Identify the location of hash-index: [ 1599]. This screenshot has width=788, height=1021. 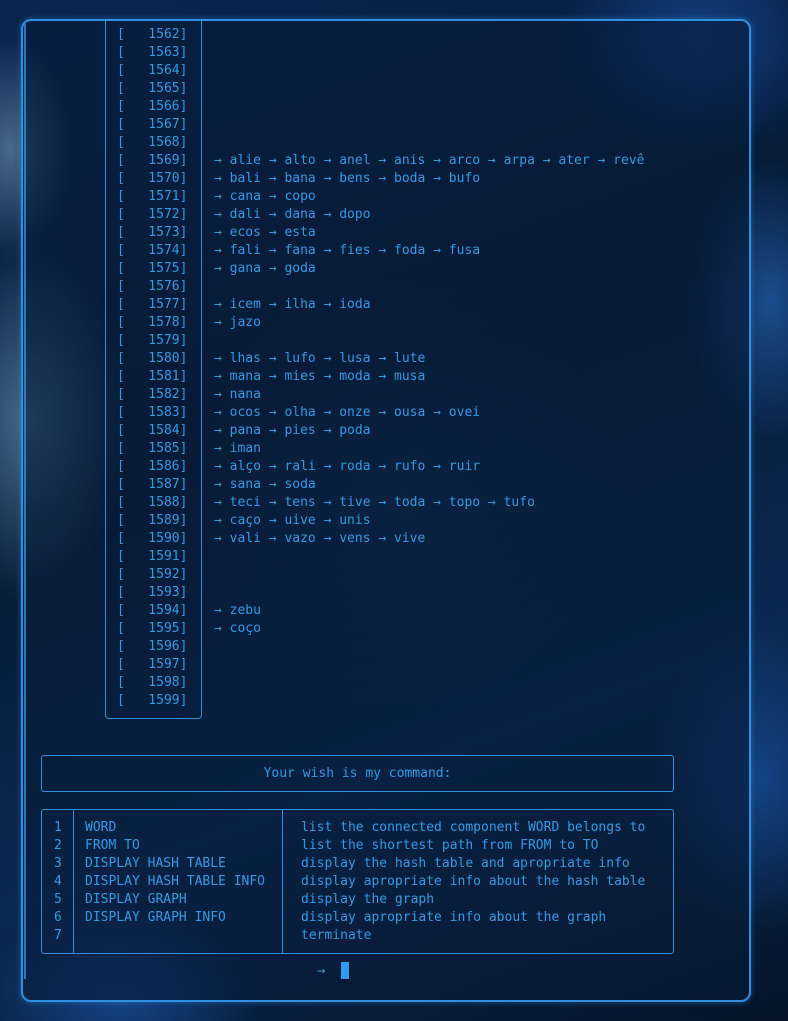
(152, 700).